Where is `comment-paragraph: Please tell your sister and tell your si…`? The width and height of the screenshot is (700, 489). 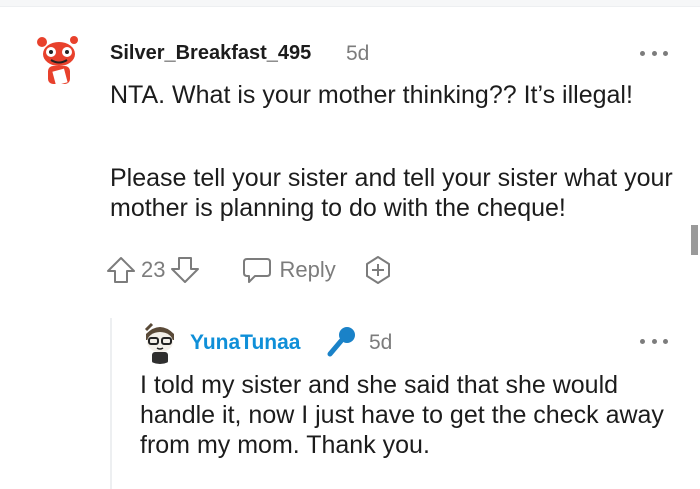
comment-paragraph: Please tell your sister and tell your si… is located at coordinates (391, 193).